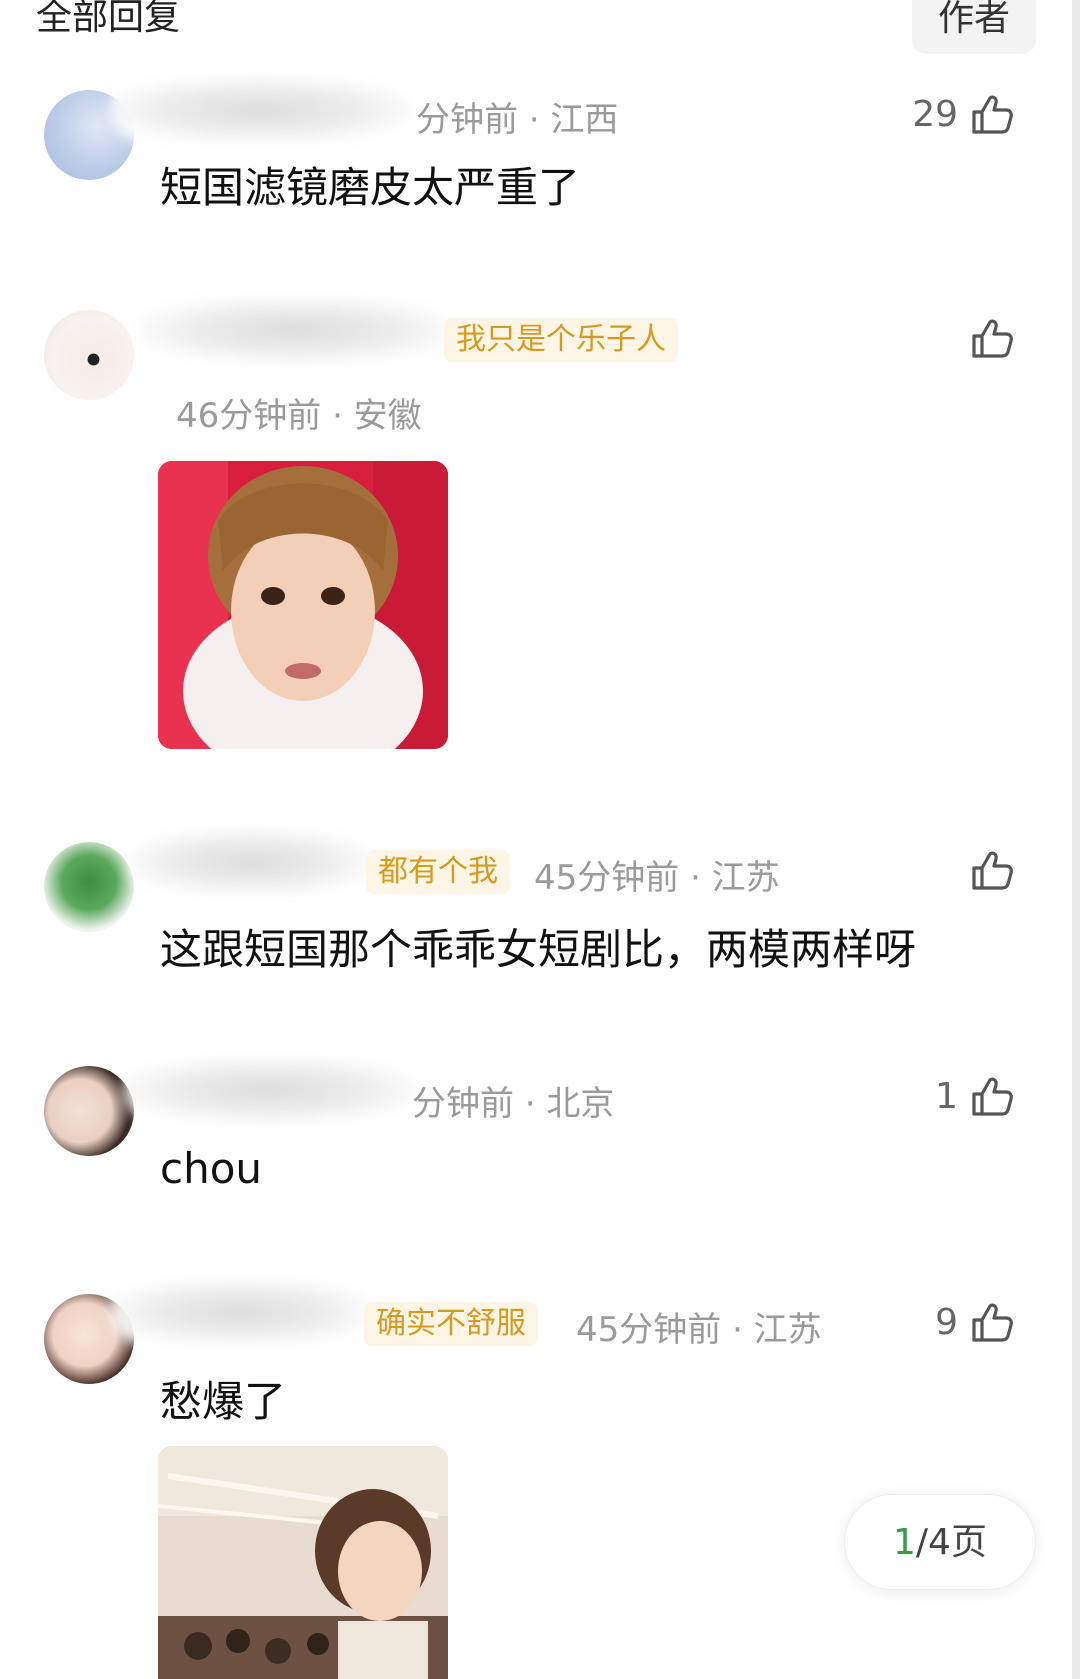  What do you see at coordinates (223, 1401) in the screenshot?
I see `comment-text: 愁爆了` at bounding box center [223, 1401].